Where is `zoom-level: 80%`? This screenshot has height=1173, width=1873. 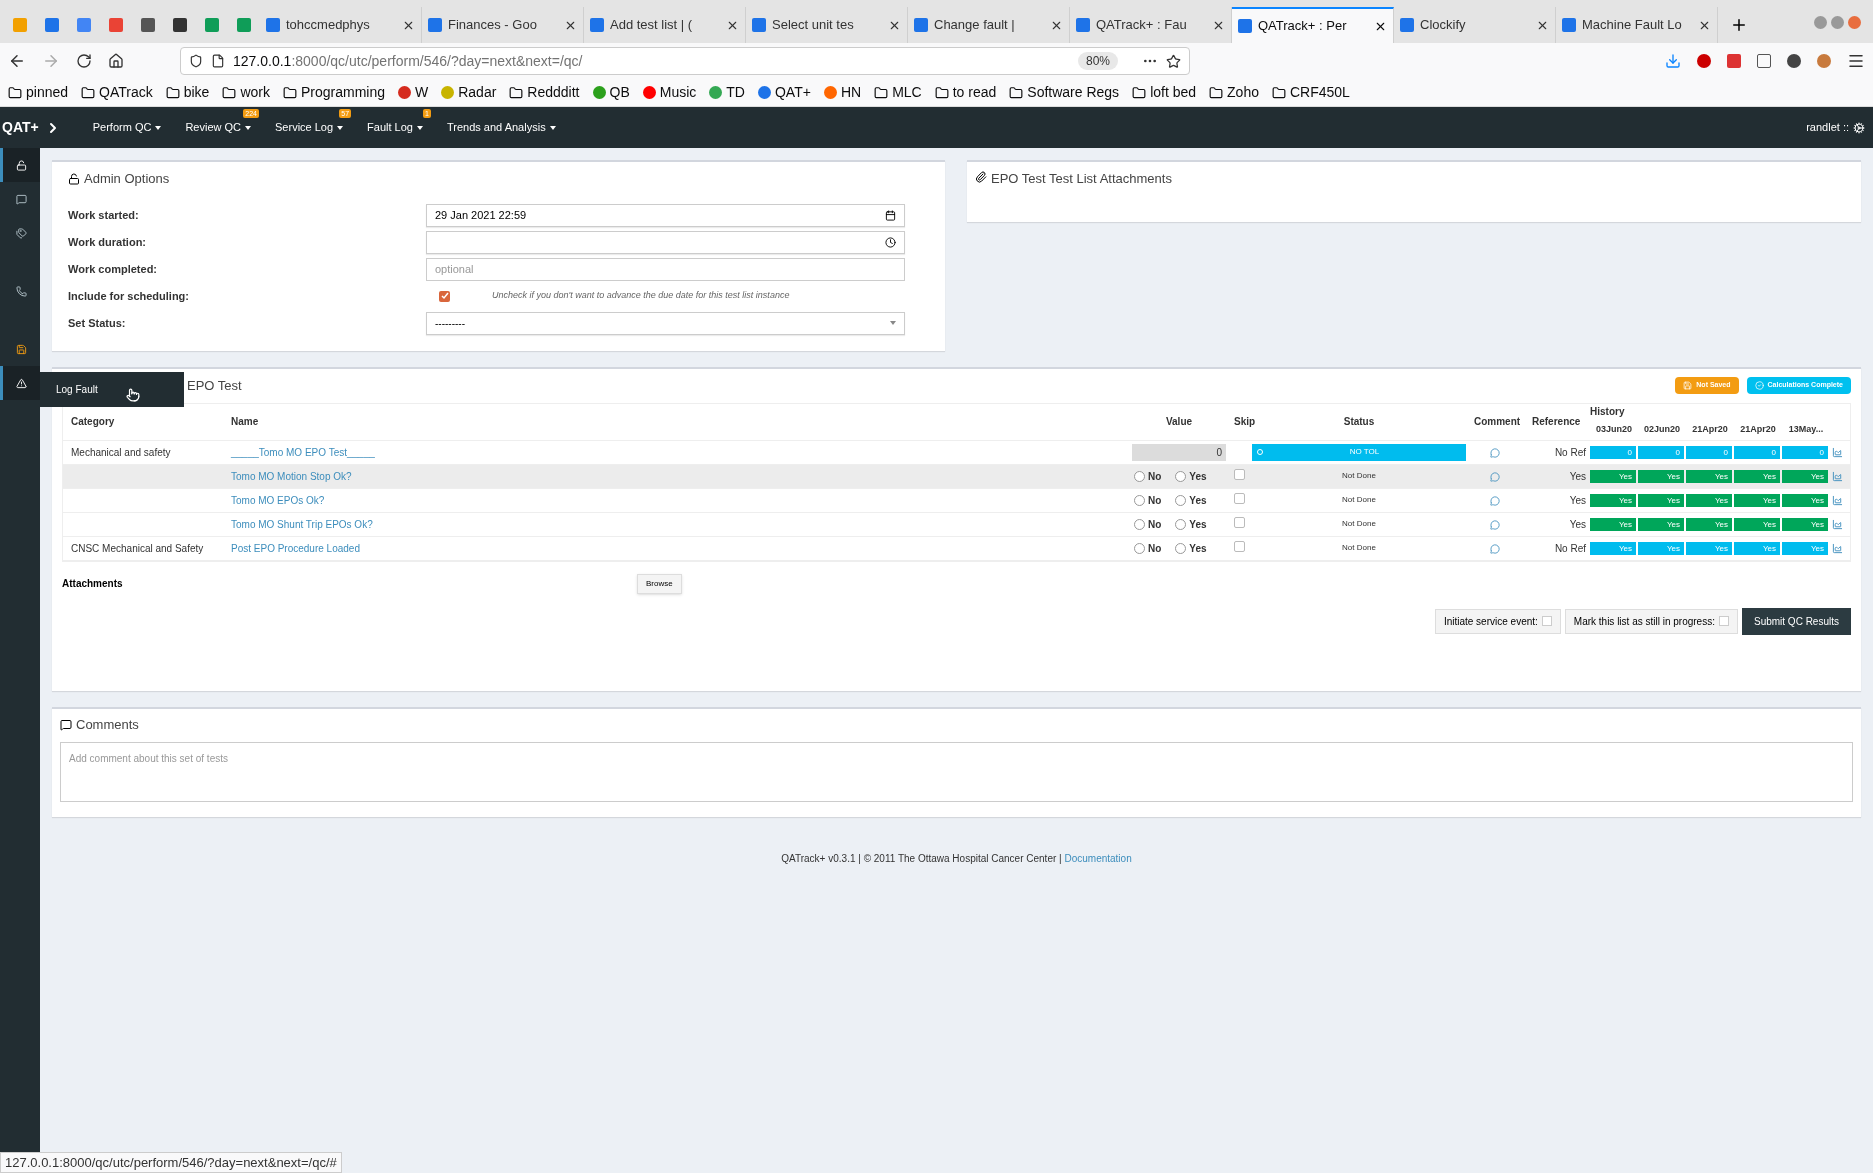
zoom-level: 80% is located at coordinates (1097, 61).